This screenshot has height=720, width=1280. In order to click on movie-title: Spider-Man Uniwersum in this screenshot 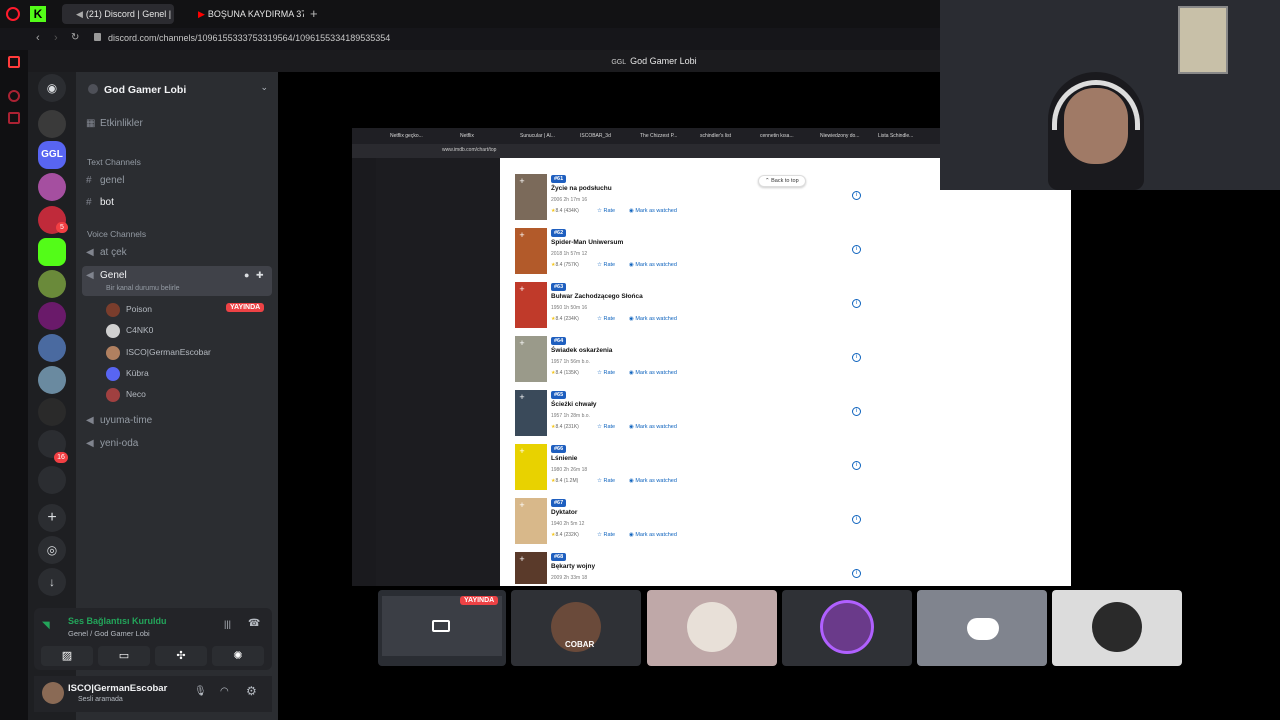, I will do `click(587, 242)`.